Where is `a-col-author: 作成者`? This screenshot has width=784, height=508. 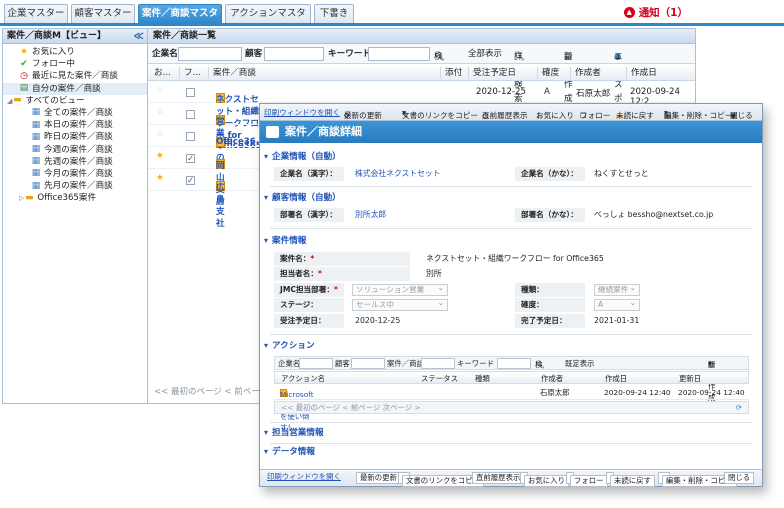
a-col-author: 作成者 is located at coordinates (552, 378).